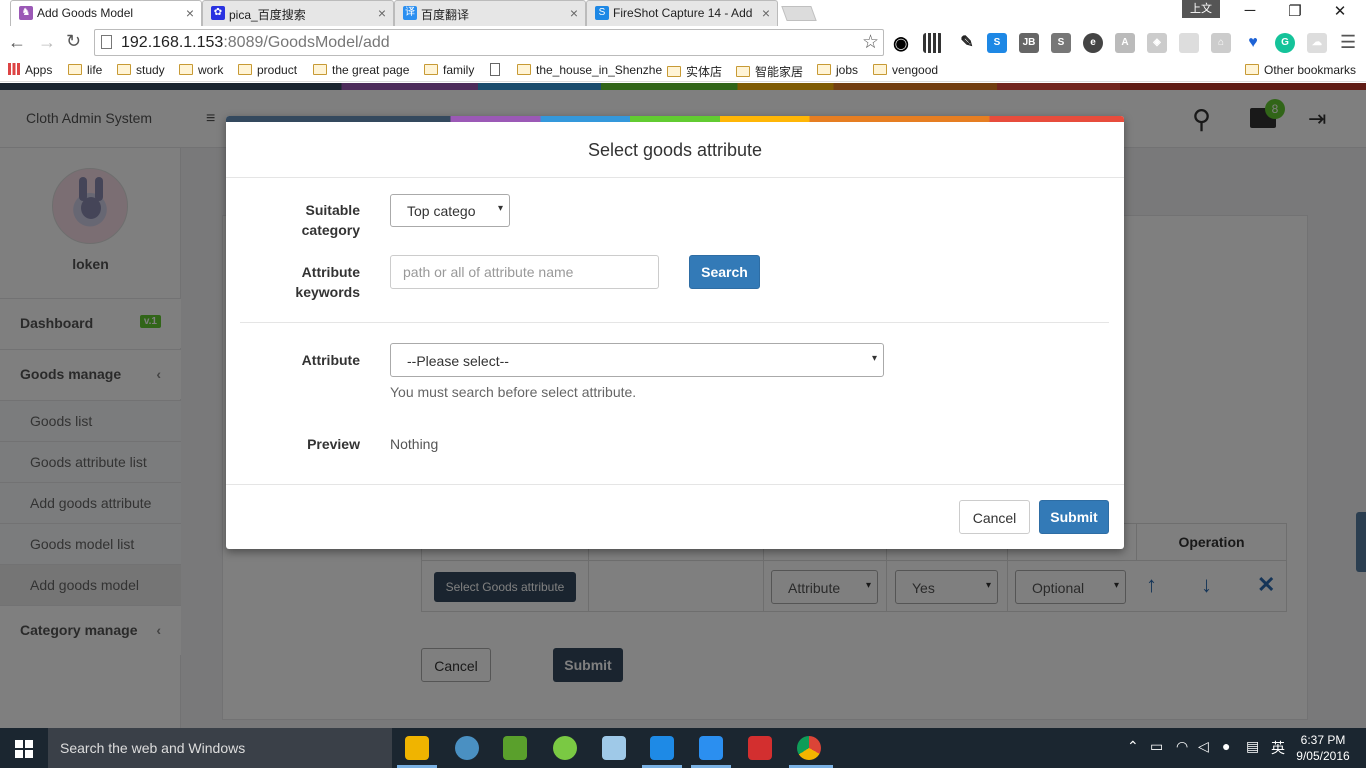 The image size is (1366, 768). I want to click on tab-title: FireShot Capture 14 - Add, so click(683, 13).